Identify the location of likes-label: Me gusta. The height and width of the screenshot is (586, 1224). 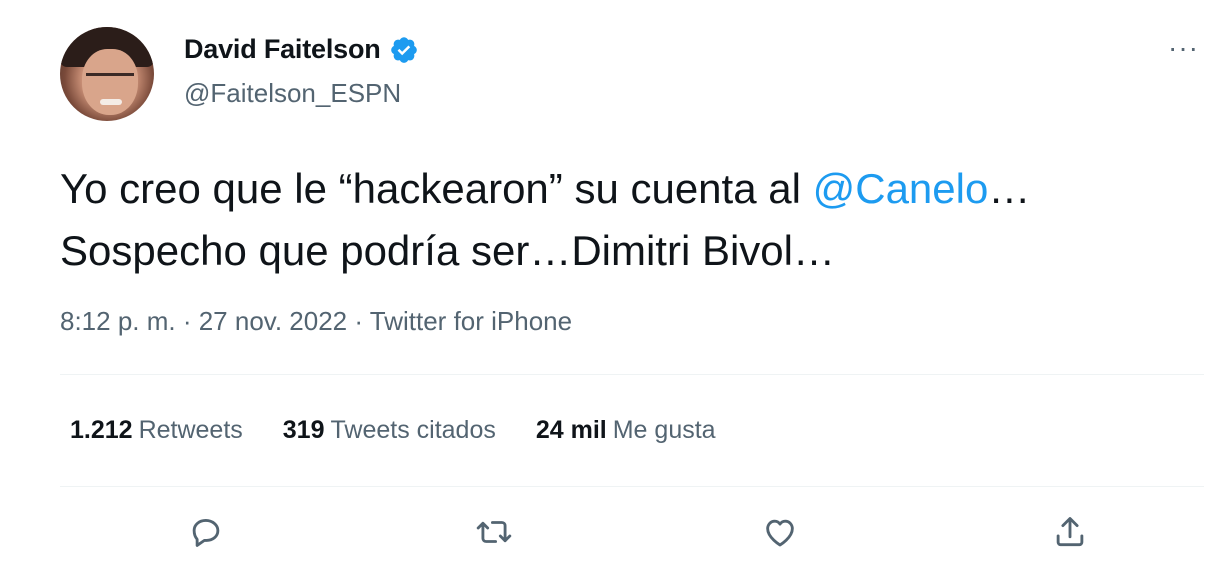
(664, 430).